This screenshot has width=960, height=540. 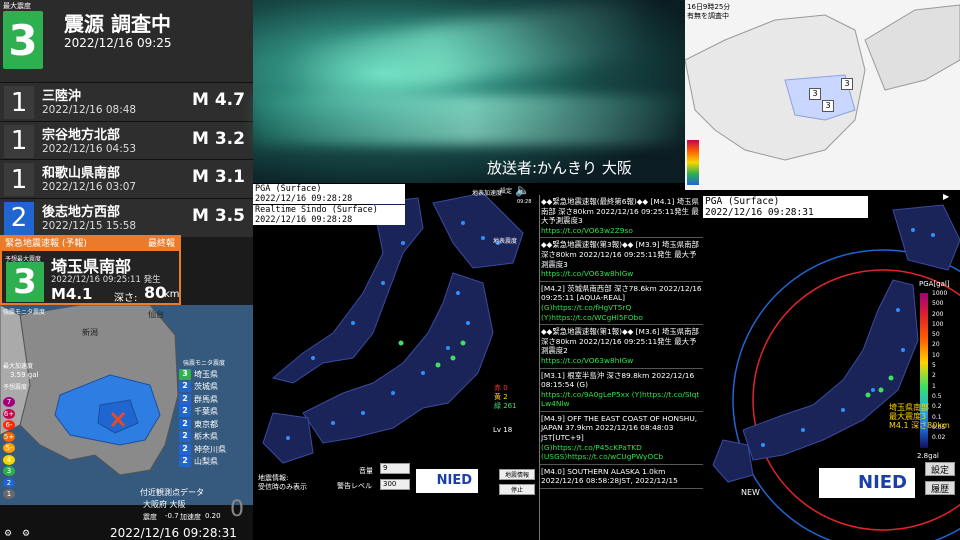 I want to click on ground-accel-label: 地表加速度, so click(x=487, y=193).